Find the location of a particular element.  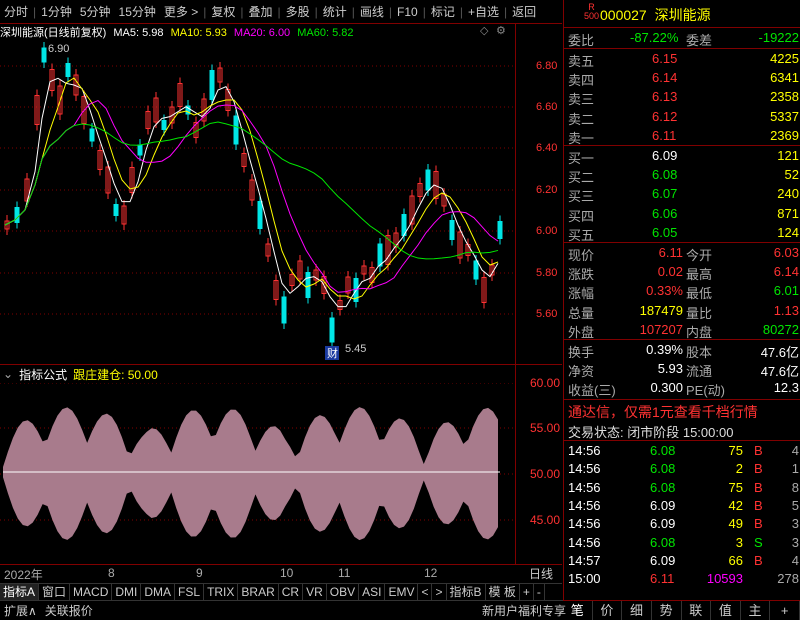

tab-add: + is located at coordinates (527, 592).